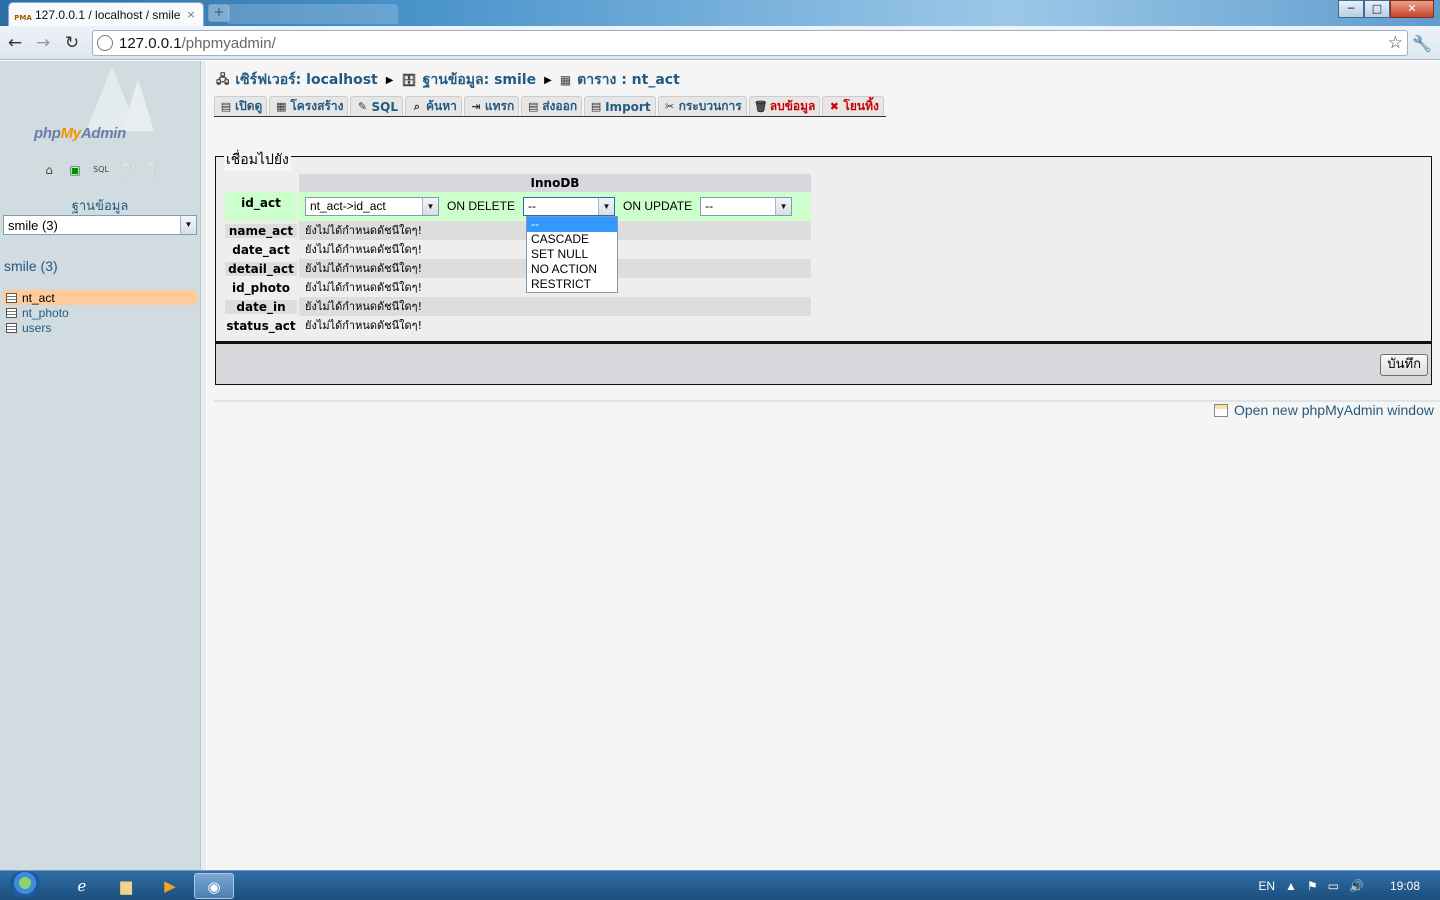 This screenshot has height=900, width=1440. Describe the element at coordinates (226, 106) in the screenshot. I see `browse-icon: ▤` at that location.